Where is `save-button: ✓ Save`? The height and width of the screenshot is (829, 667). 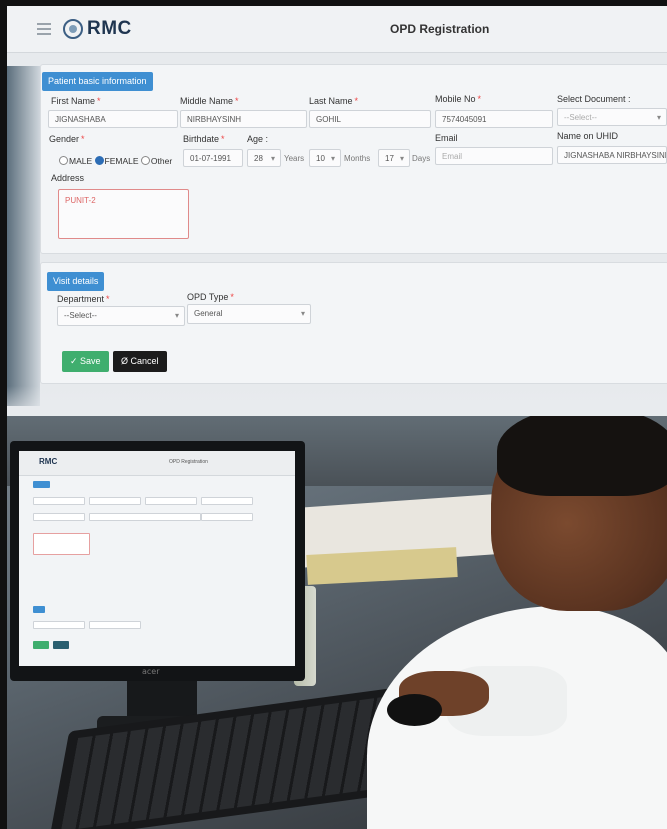 save-button: ✓ Save is located at coordinates (85, 361).